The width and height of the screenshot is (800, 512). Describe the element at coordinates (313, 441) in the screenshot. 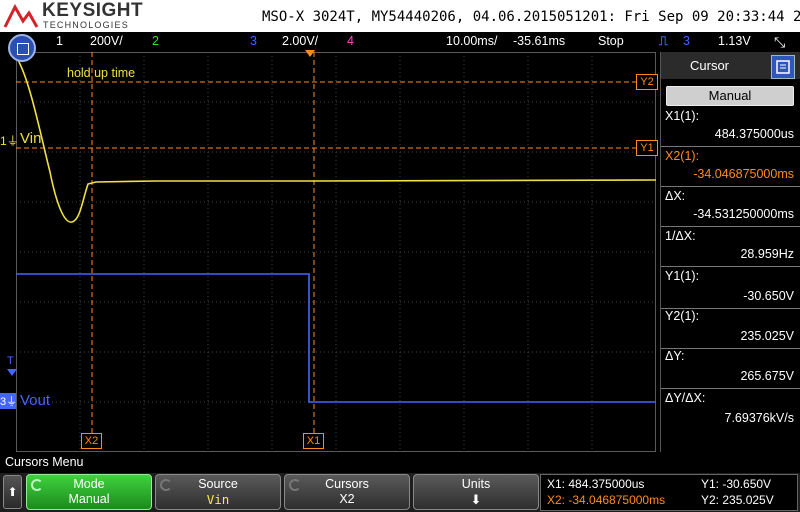

I see `x1-cursor-tag: X1` at that location.